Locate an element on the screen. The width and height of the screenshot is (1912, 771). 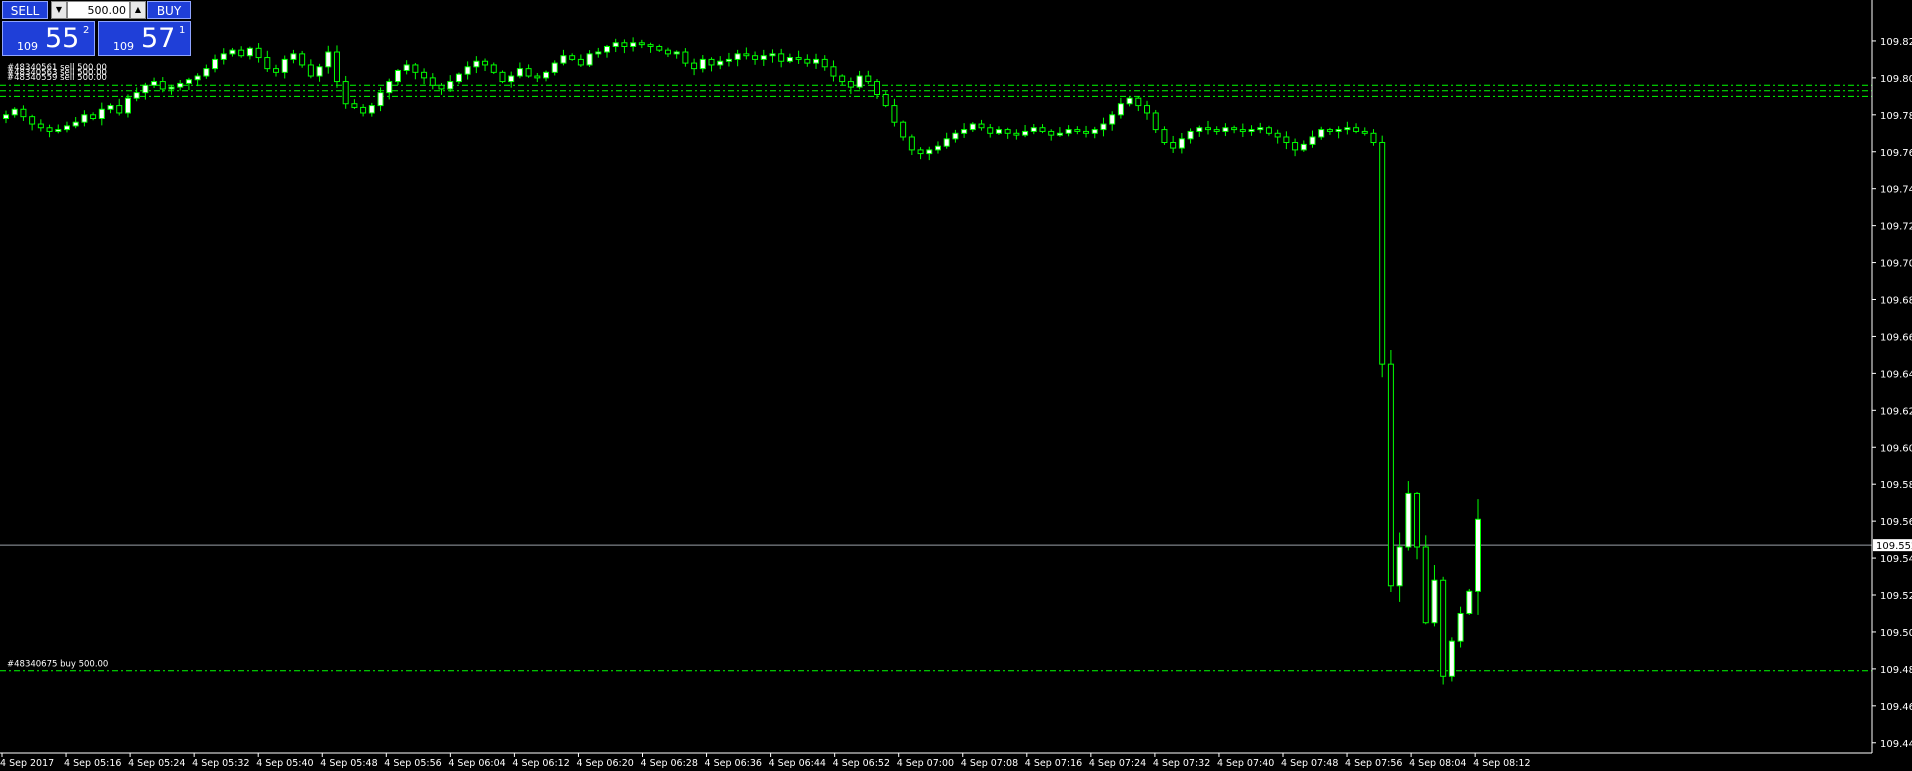
time-tick-label: 4 Sep 07:32 is located at coordinates (1181, 763).